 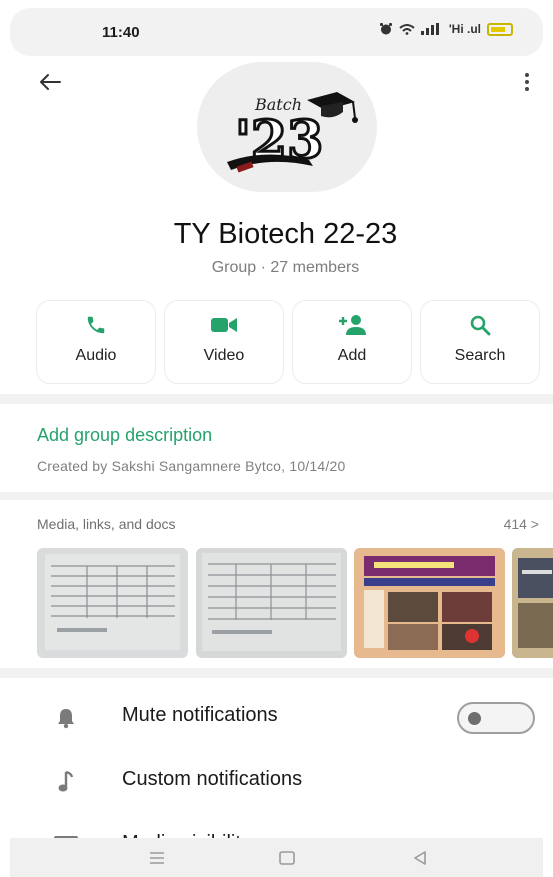 I want to click on search-label: Search, so click(x=480, y=355).